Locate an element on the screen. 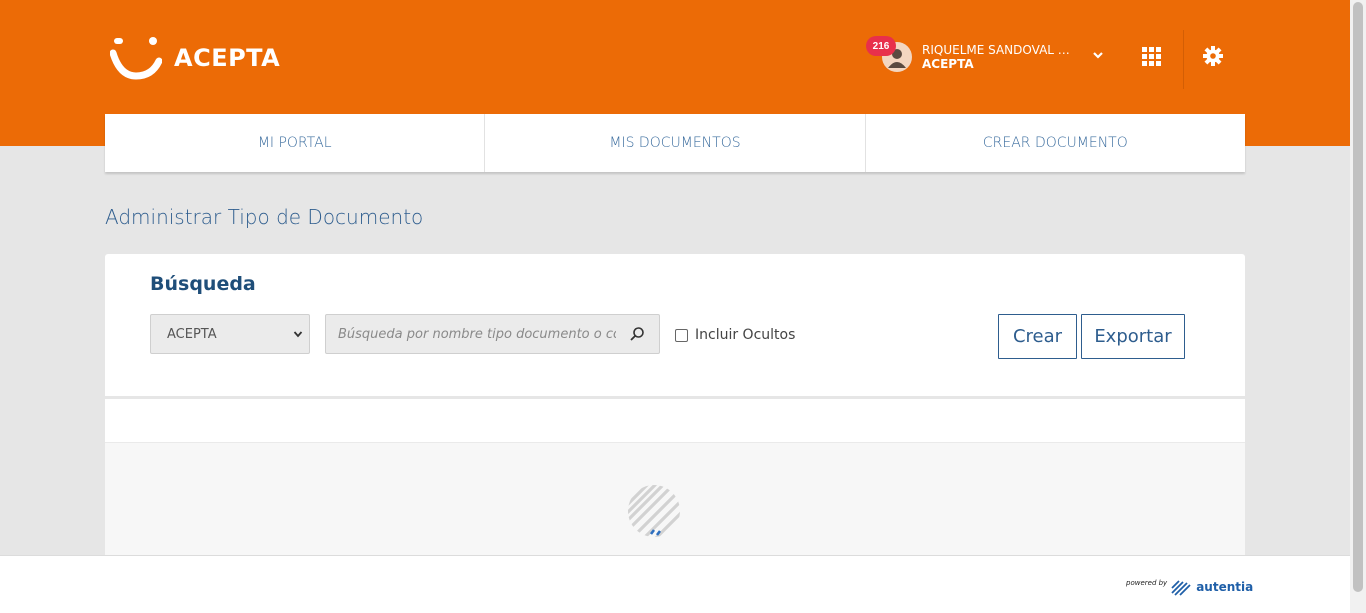 This screenshot has height=613, width=1366. tab-mi-portal: MI PORTAL is located at coordinates (295, 143).